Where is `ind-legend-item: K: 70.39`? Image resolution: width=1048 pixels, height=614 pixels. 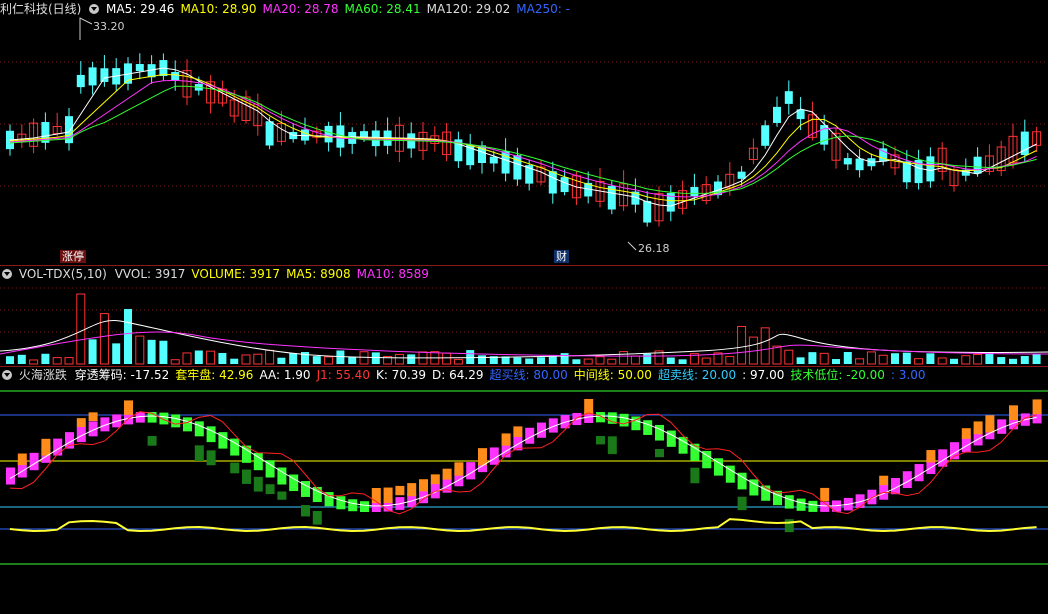
ind-legend-item: K: 70.39 is located at coordinates (401, 375).